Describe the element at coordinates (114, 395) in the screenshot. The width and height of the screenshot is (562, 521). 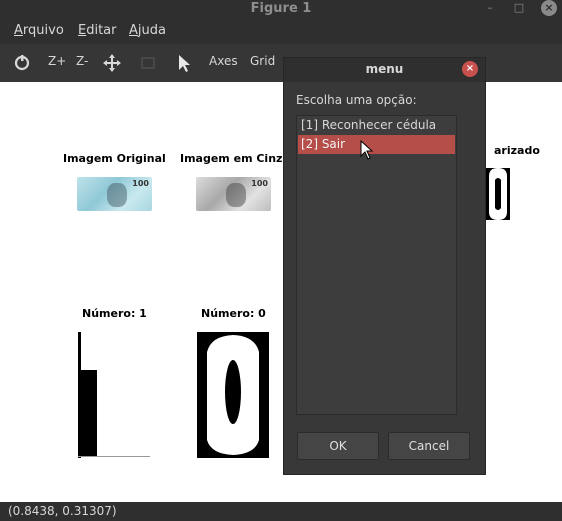
I see `digit-1-image` at that location.